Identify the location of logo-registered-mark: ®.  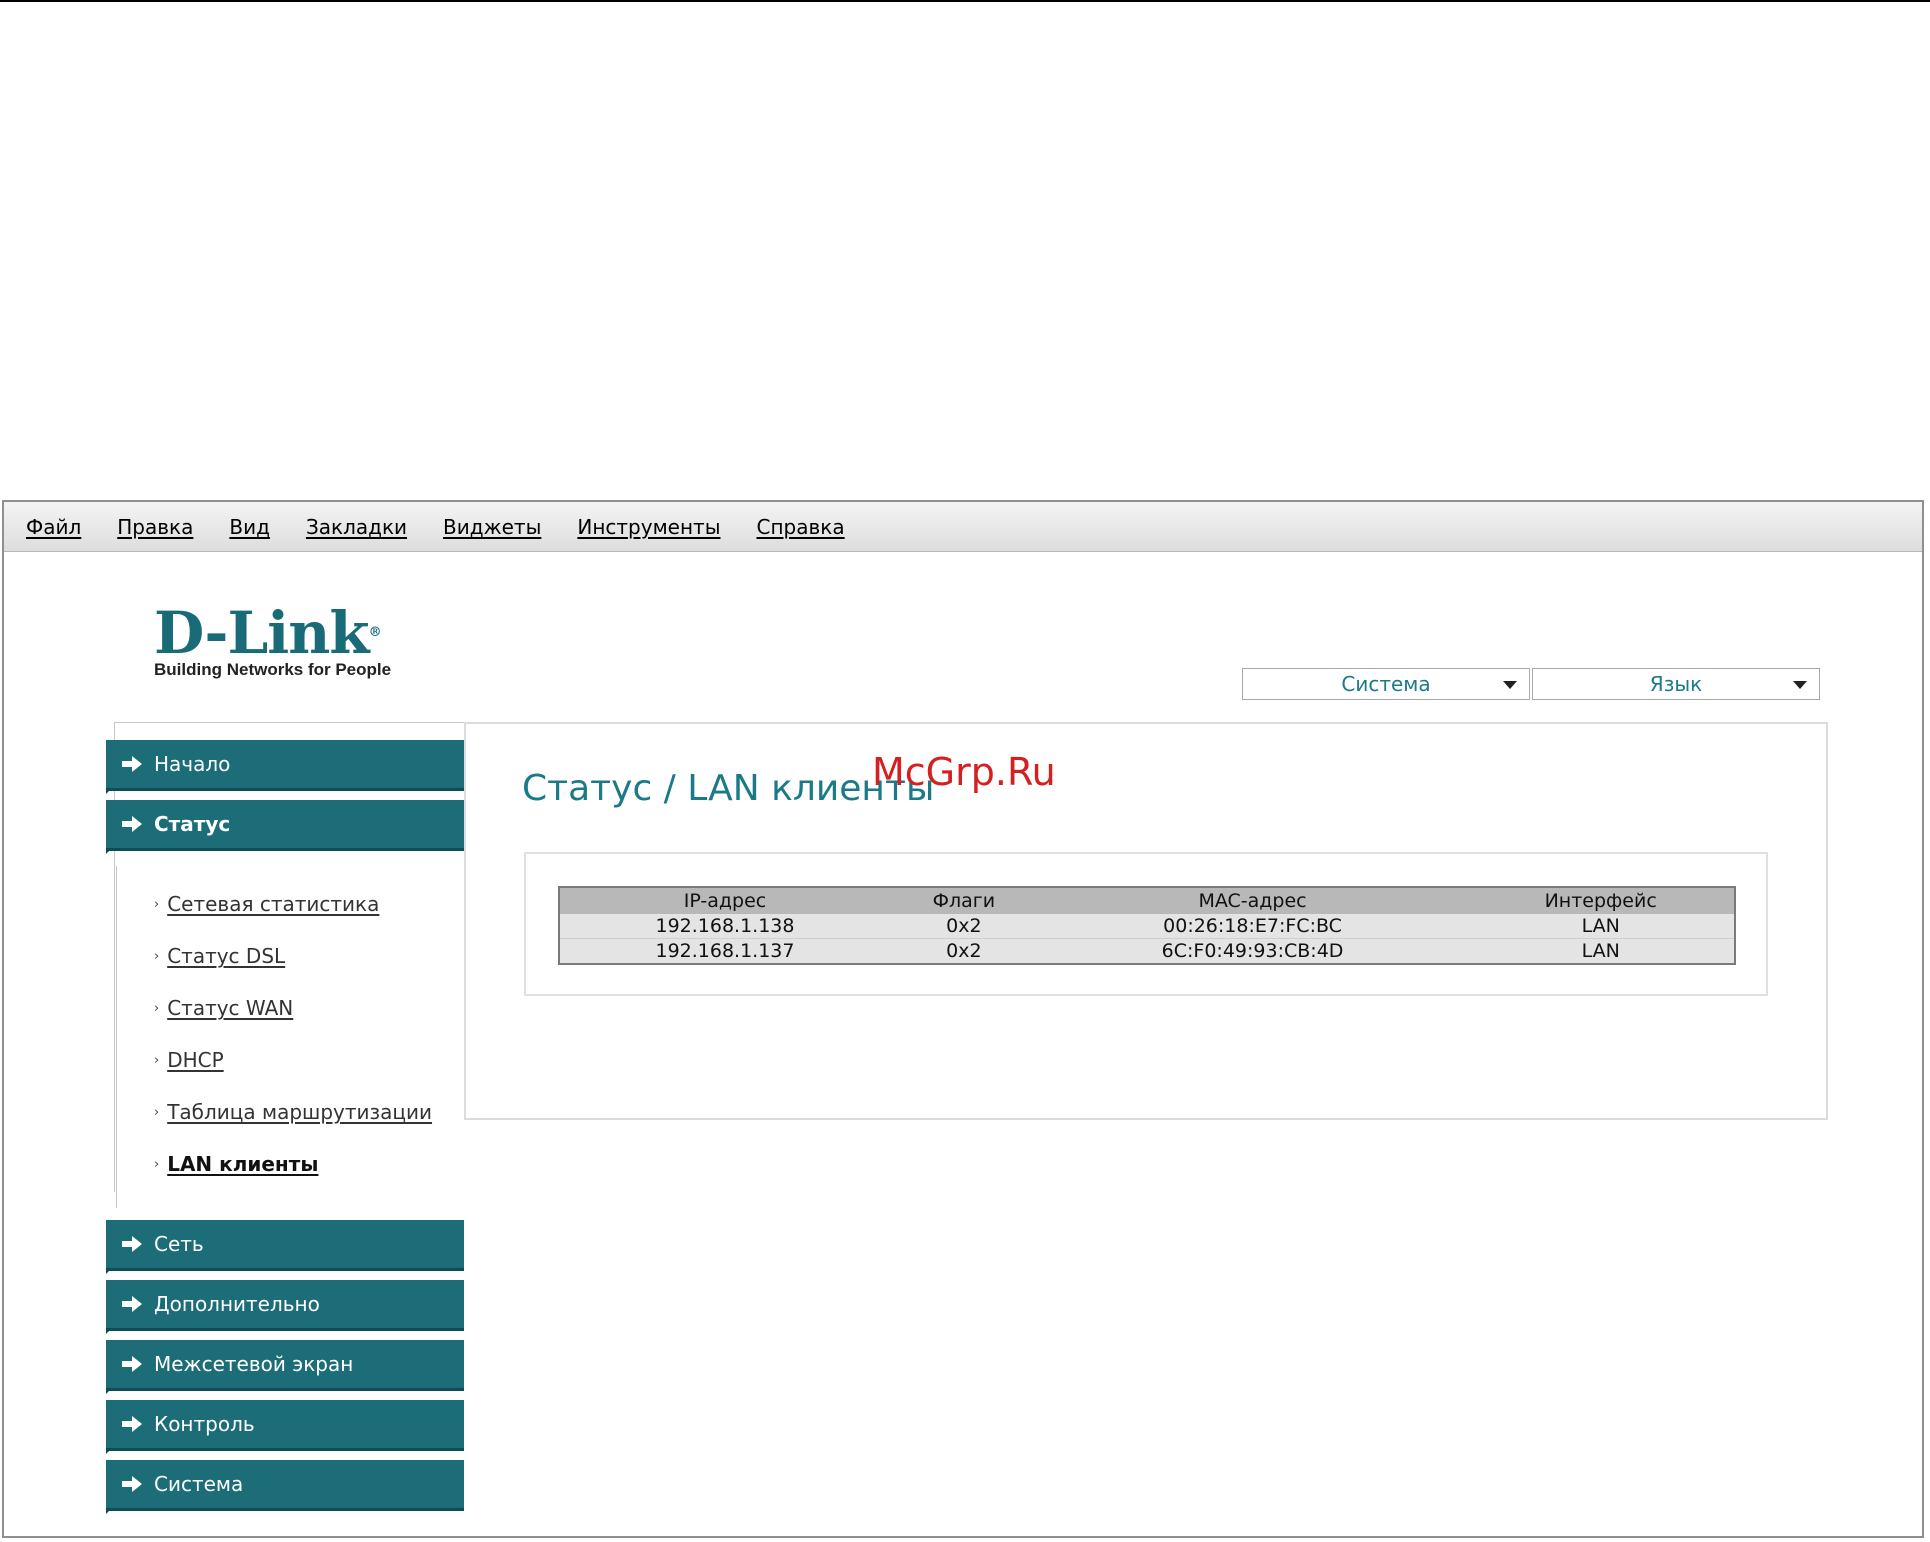
(375, 632).